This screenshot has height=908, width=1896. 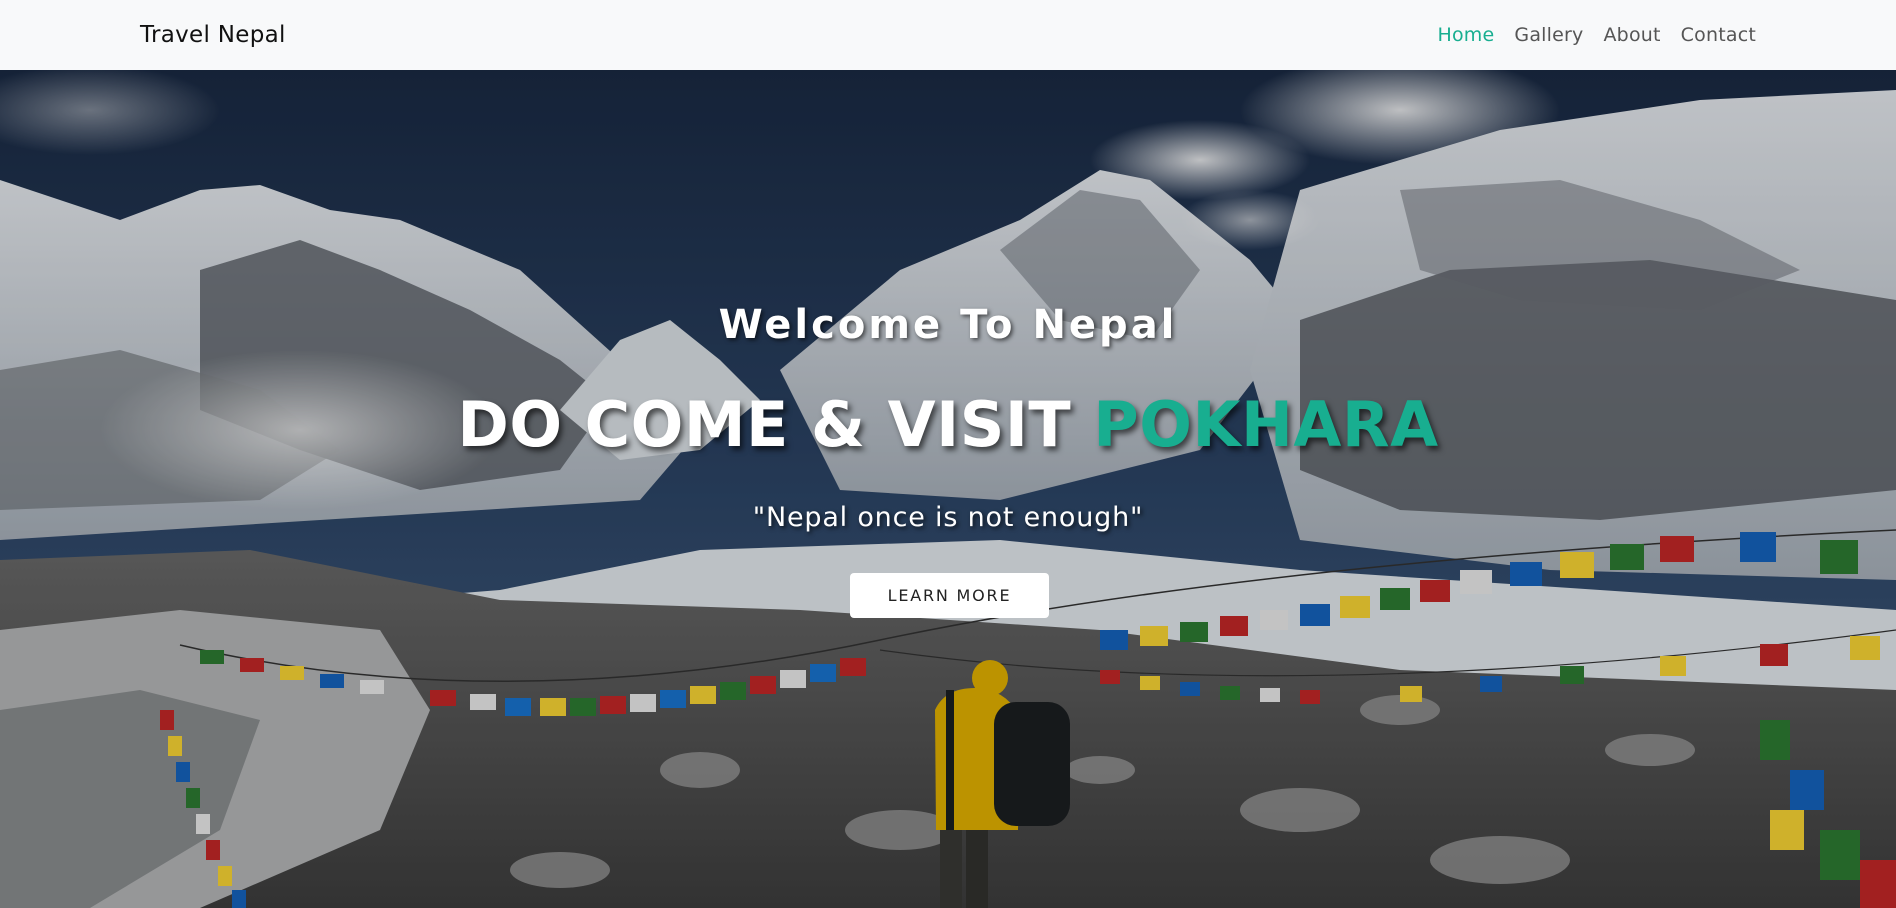 I want to click on nav-link-gallery: Gallery, so click(x=1548, y=35).